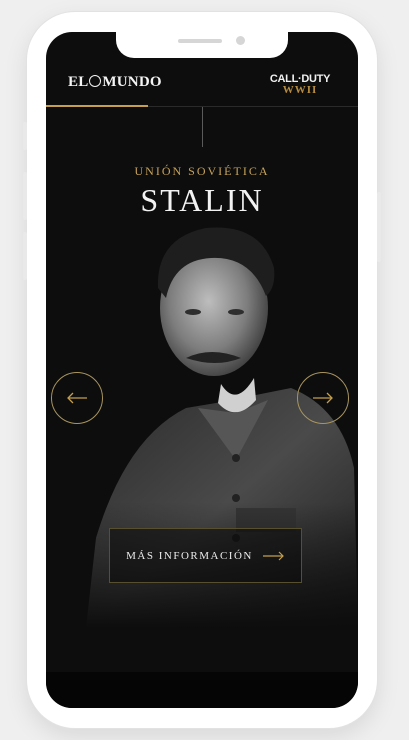  What do you see at coordinates (202, 127) in the screenshot?
I see `center-vertical-line` at bounding box center [202, 127].